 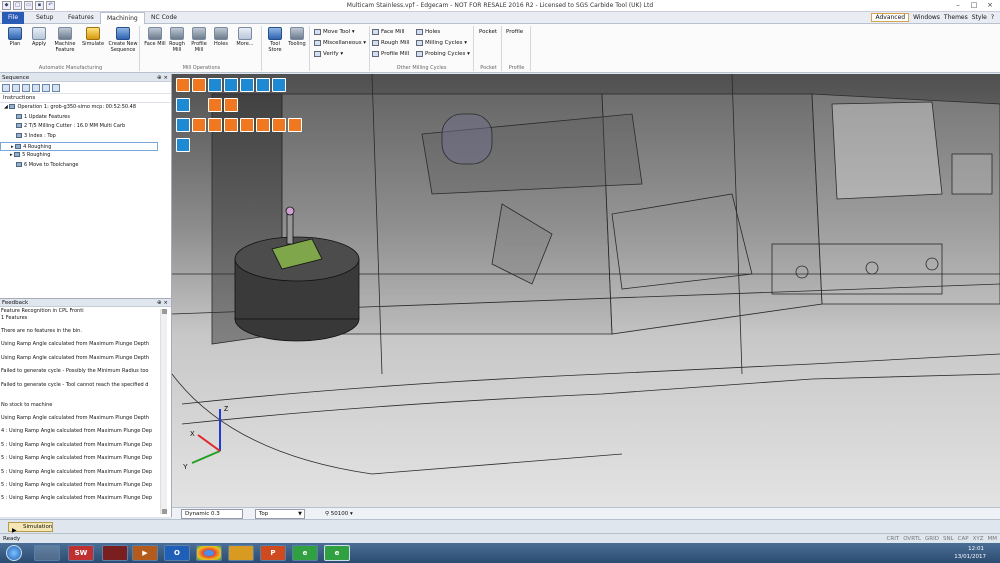 What do you see at coordinates (212, 514) in the screenshot?
I see `dynamic-rotation-field: Dynamic 0.3` at bounding box center [212, 514].